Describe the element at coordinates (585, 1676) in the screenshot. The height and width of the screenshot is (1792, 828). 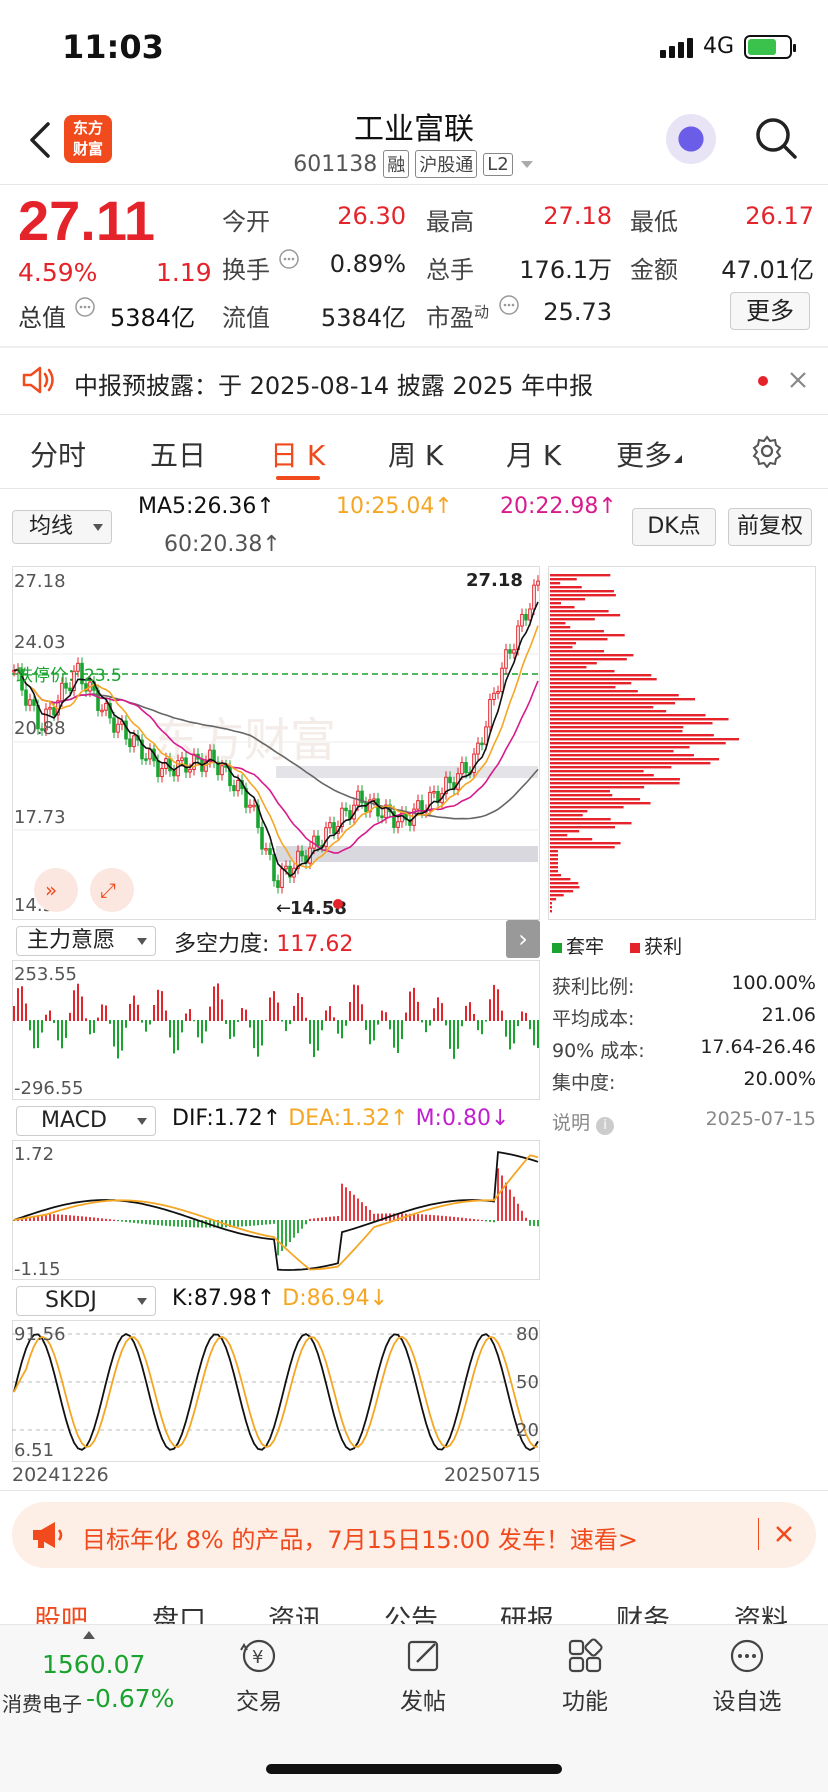
I see `nav-functions: 功能` at that location.